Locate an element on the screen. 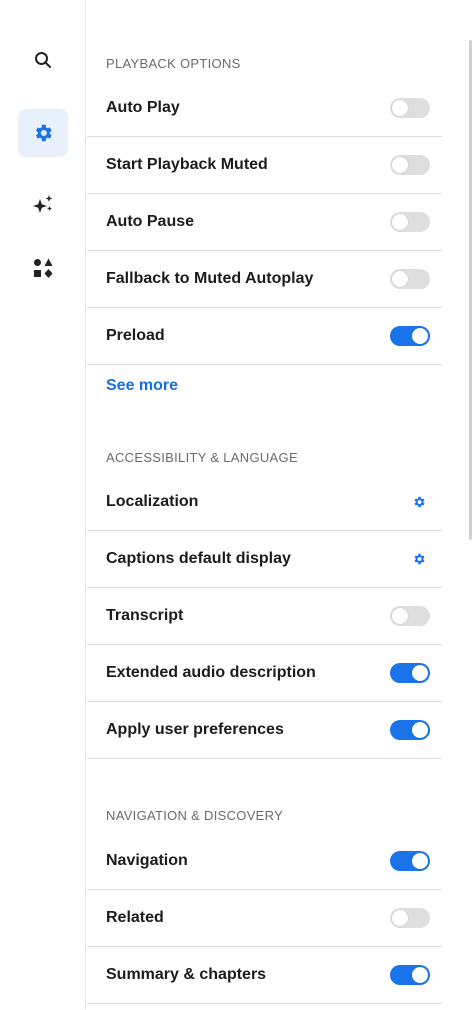 The image size is (473, 1010). elements-button is located at coordinates (43, 268).